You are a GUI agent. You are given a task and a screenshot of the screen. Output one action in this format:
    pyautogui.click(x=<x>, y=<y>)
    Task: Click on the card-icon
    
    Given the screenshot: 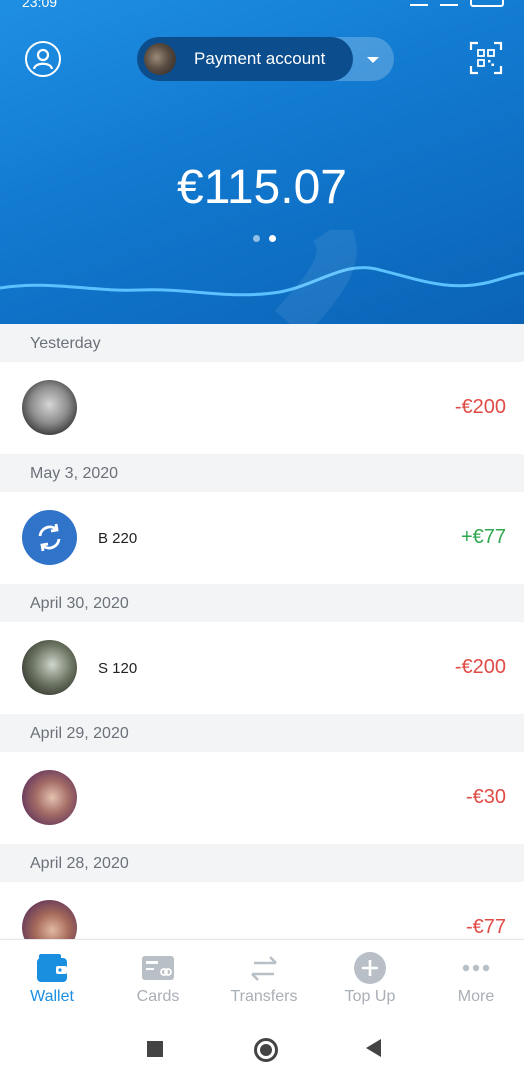 What is the action you would take?
    pyautogui.click(x=158, y=968)
    